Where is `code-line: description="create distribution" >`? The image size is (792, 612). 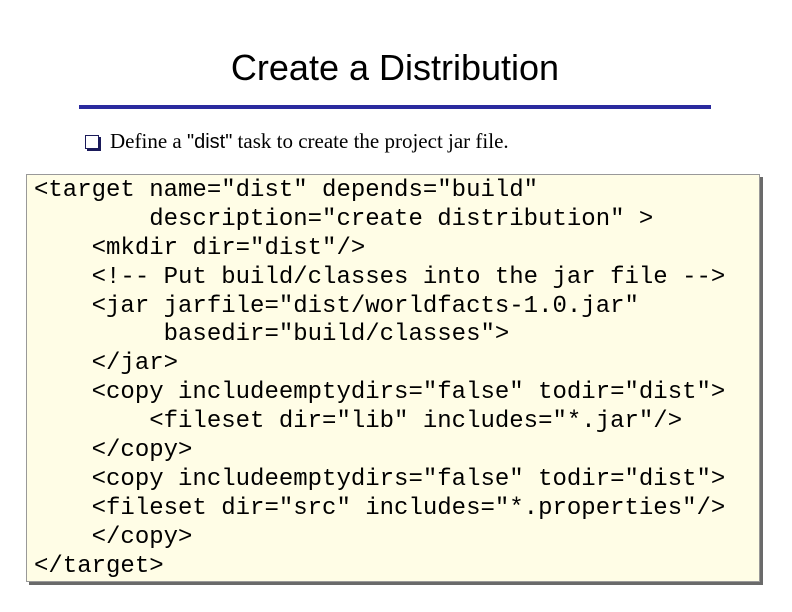 code-line: description="create distribution" > is located at coordinates (344, 219).